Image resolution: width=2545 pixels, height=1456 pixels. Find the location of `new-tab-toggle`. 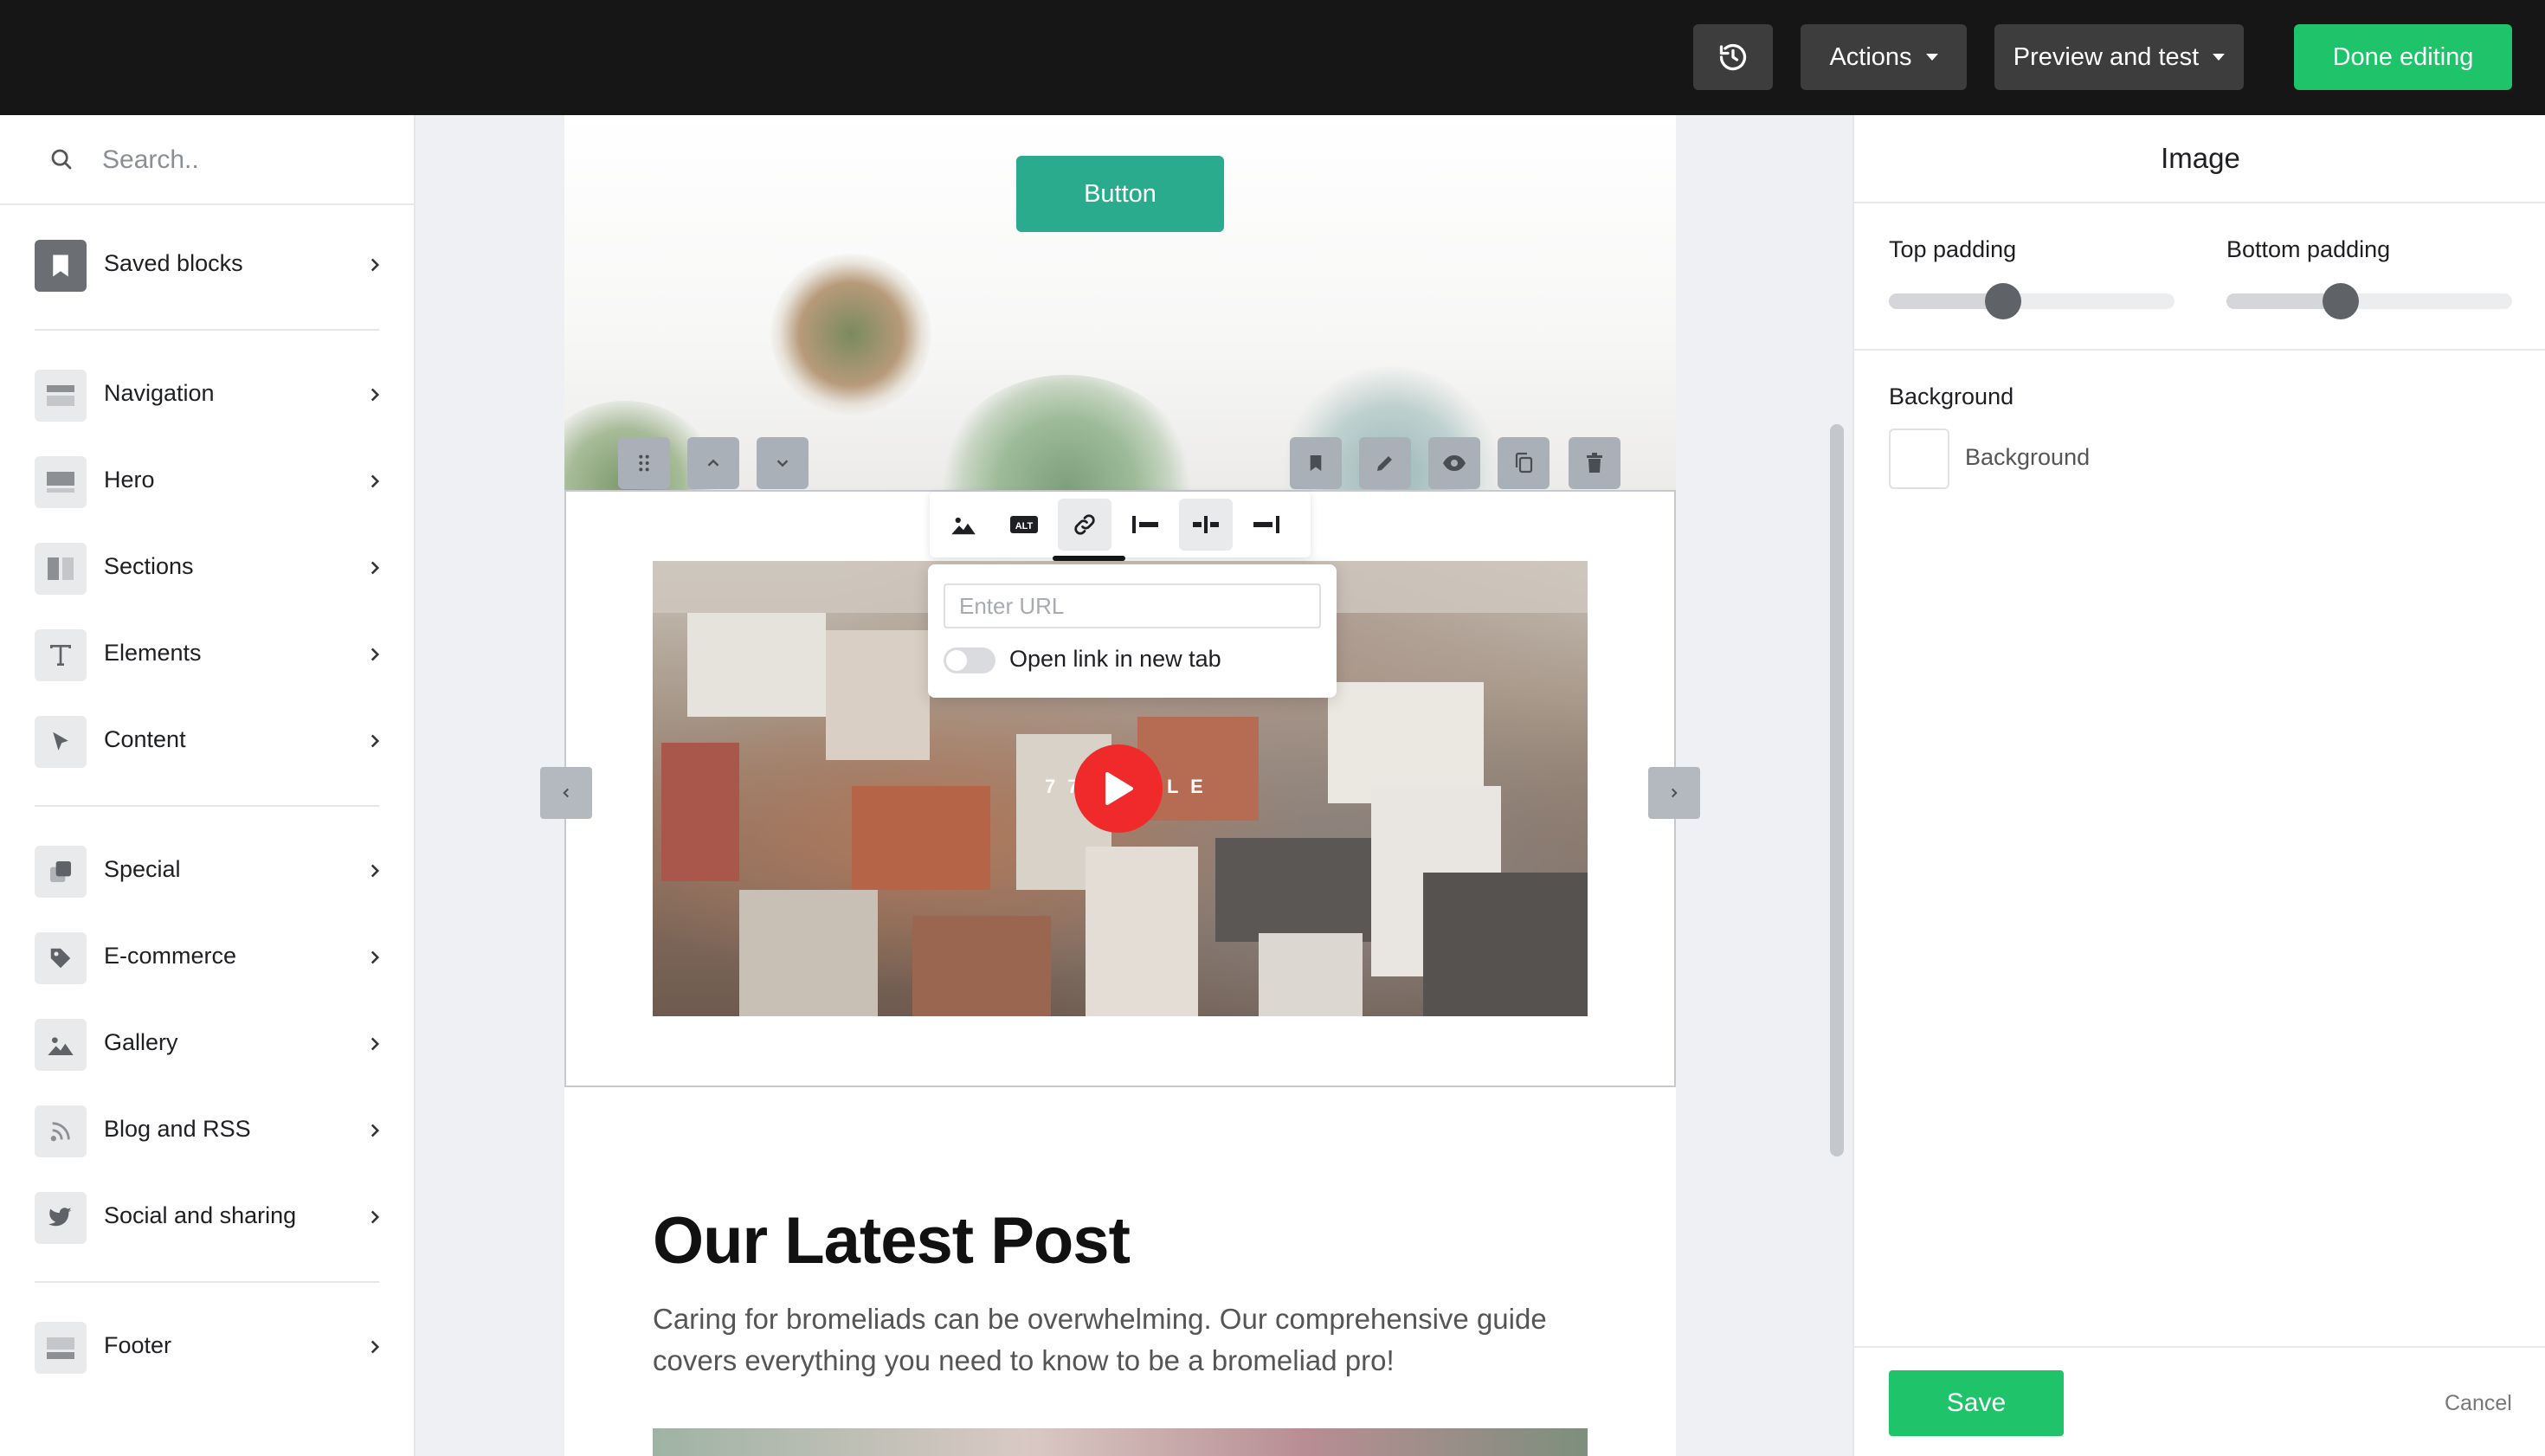

new-tab-toggle is located at coordinates (970, 660).